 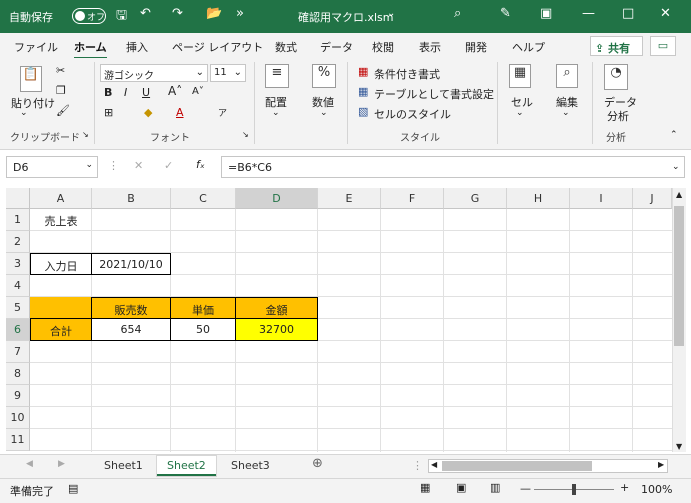 What do you see at coordinates (18, 308) in the screenshot?
I see `row-header-5: 5` at bounding box center [18, 308].